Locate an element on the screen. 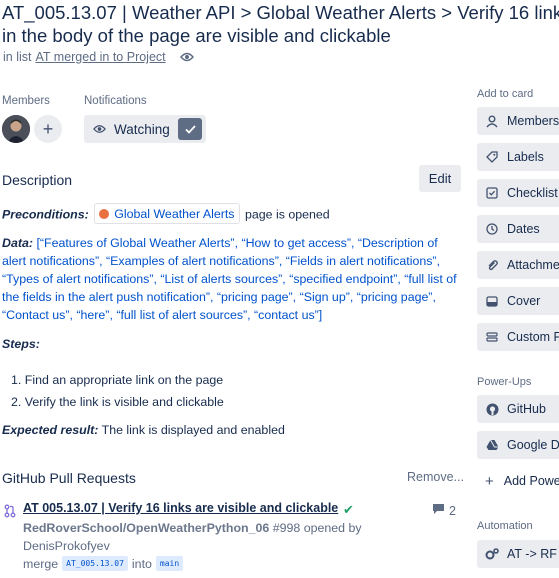  into-word: into is located at coordinates (141, 563).